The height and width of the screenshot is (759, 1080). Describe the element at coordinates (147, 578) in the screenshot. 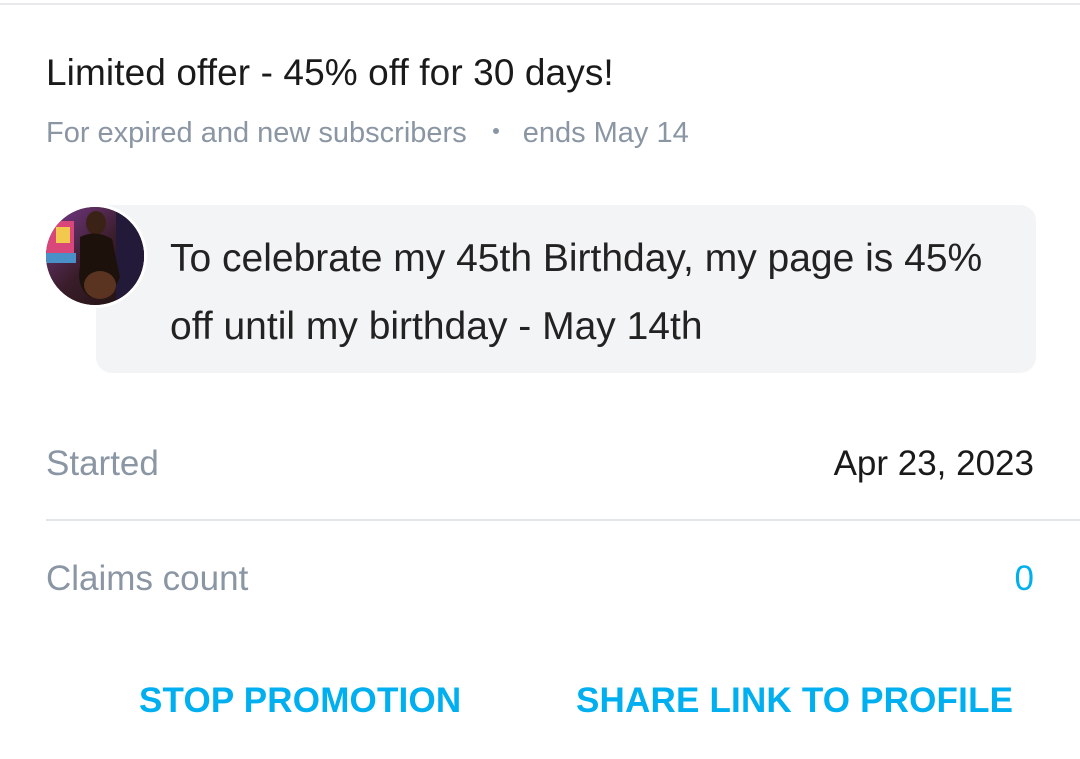

I see `claims-label: Claims count` at that location.